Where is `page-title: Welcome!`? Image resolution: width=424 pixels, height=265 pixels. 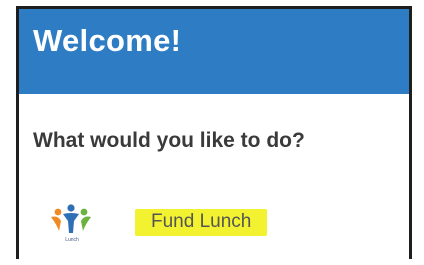
page-title: Welcome! is located at coordinates (107, 40).